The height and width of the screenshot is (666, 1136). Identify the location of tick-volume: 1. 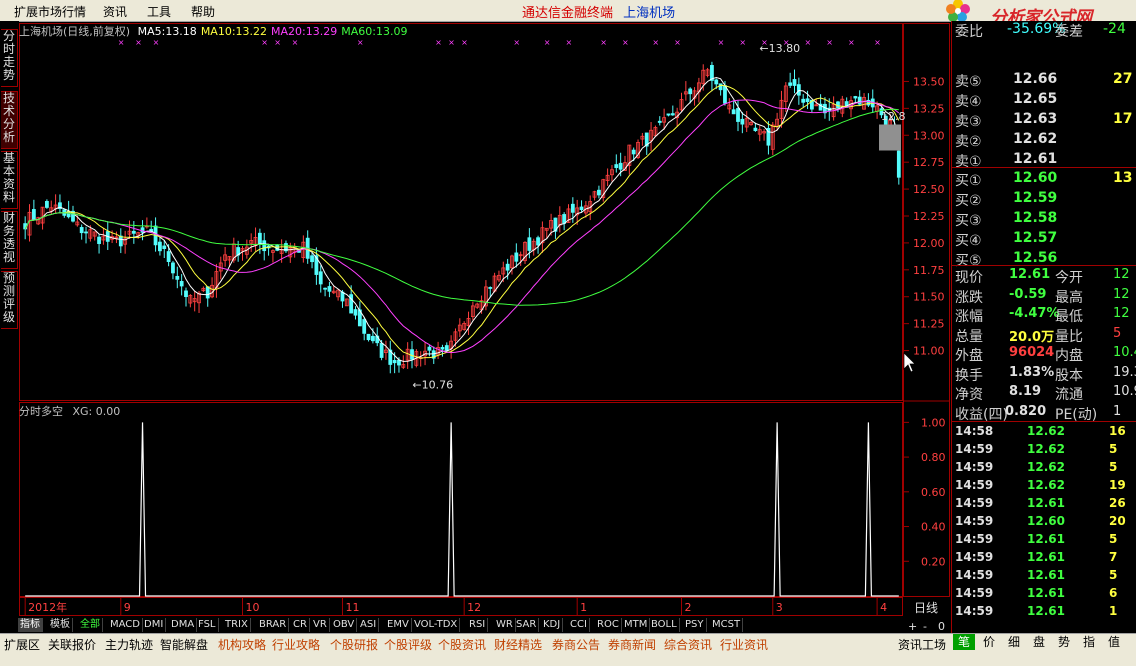
(1113, 611).